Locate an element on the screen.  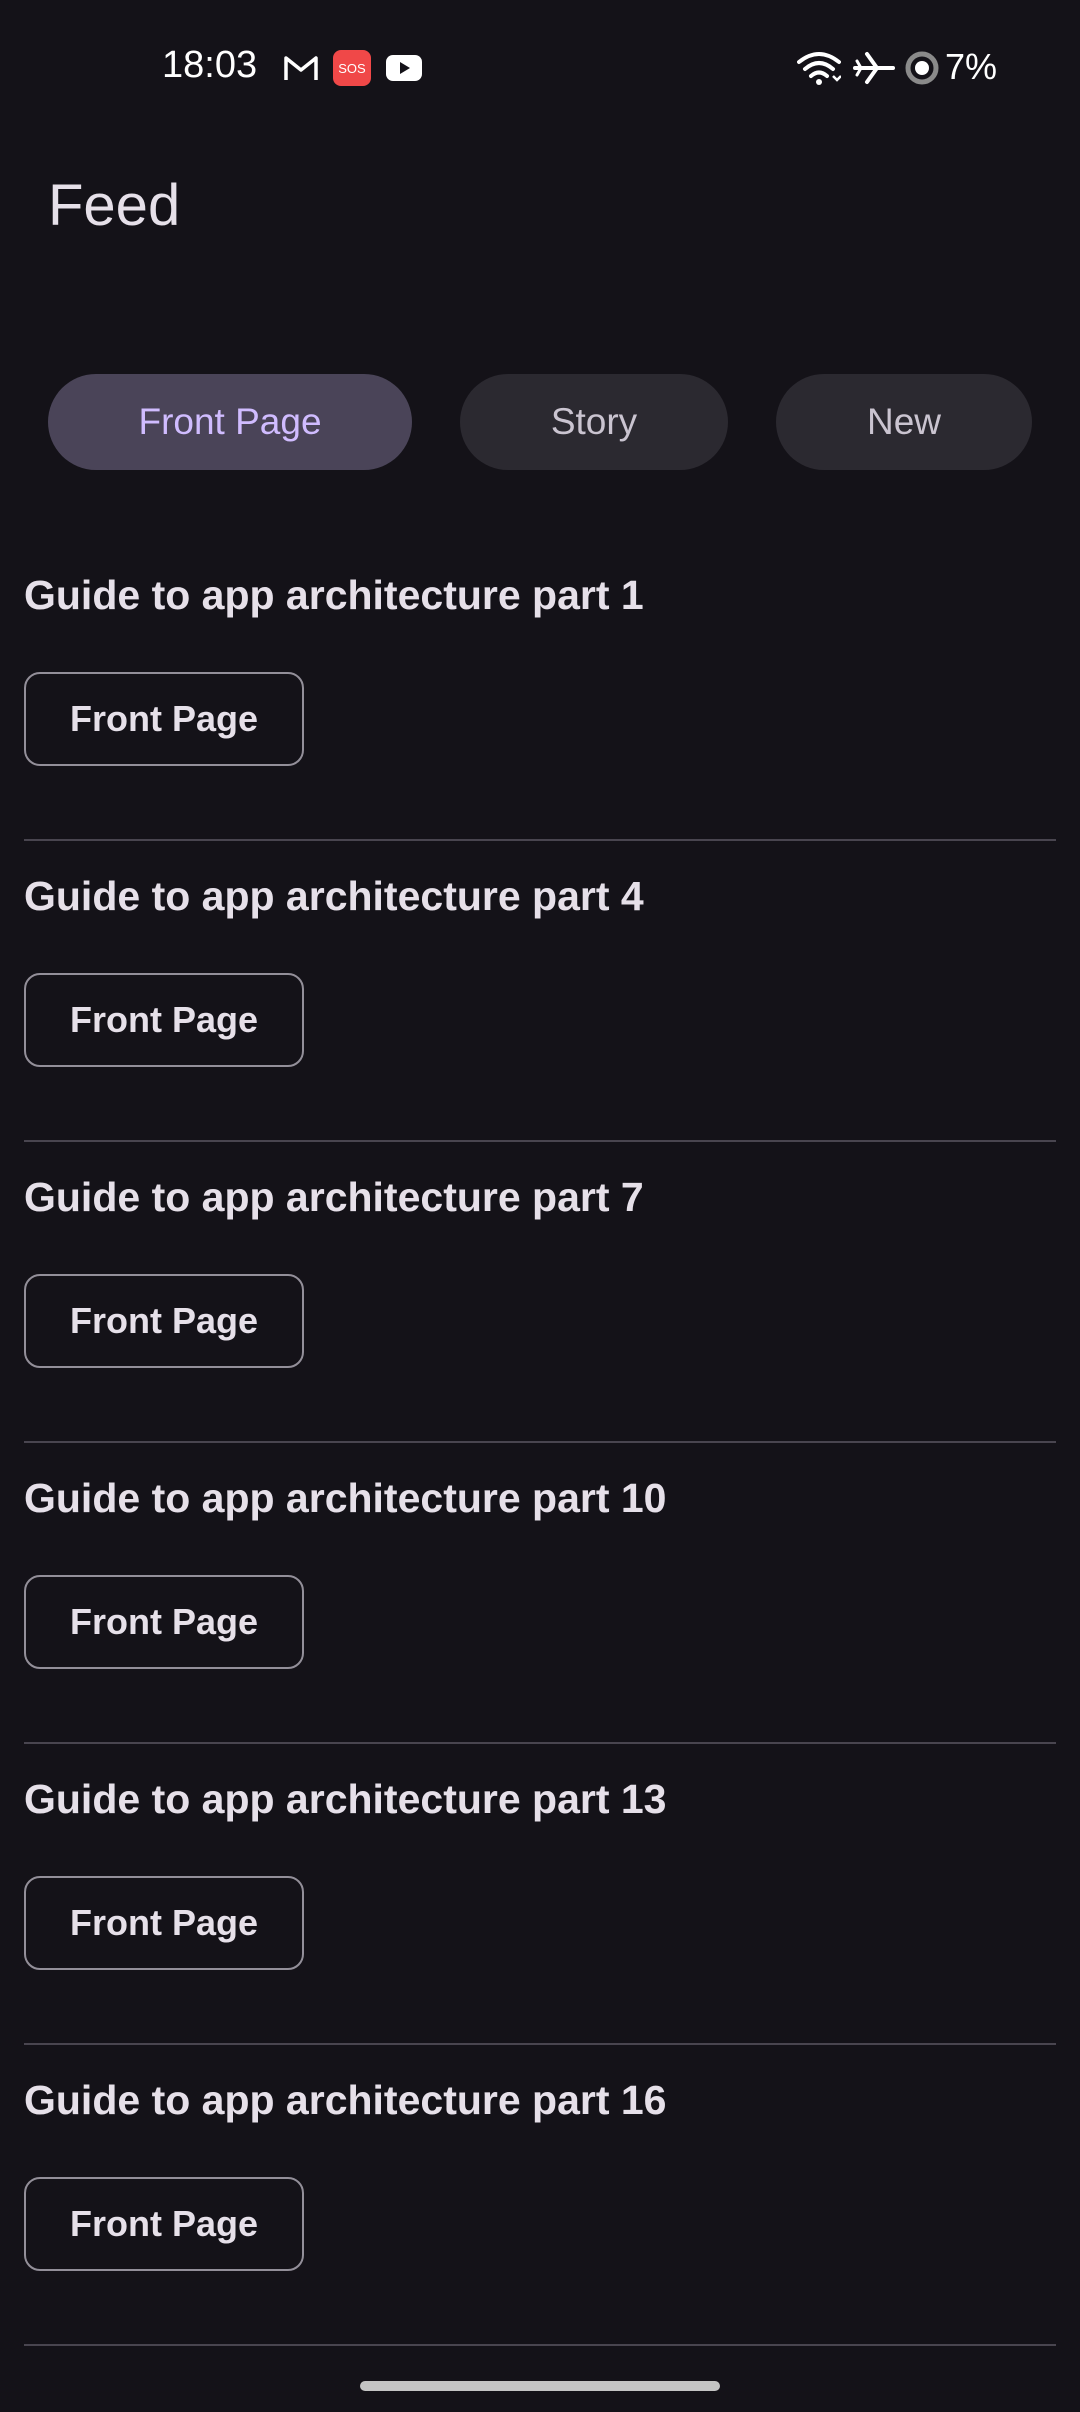
battery-percentage: 7% is located at coordinates (971, 66).